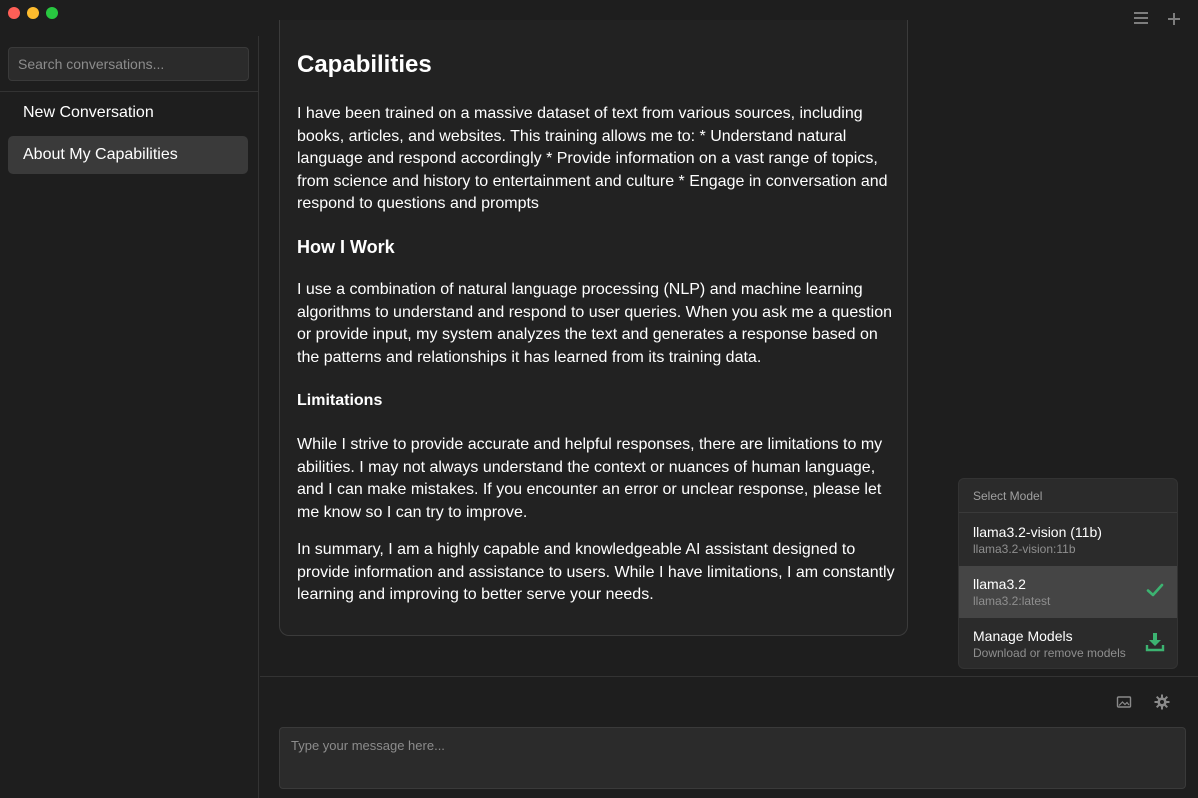 This screenshot has width=1198, height=798. I want to click on plus-icon, so click(1174, 18).